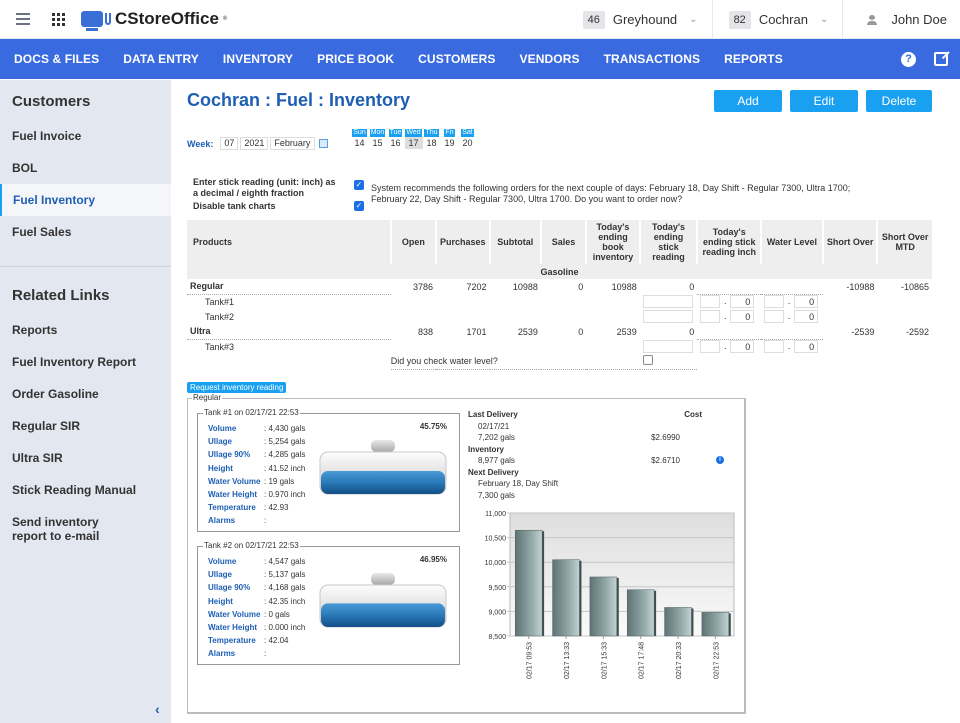 This screenshot has width=960, height=723. Describe the element at coordinates (23, 19) in the screenshot. I see `hamburger-menu-icon` at that location.